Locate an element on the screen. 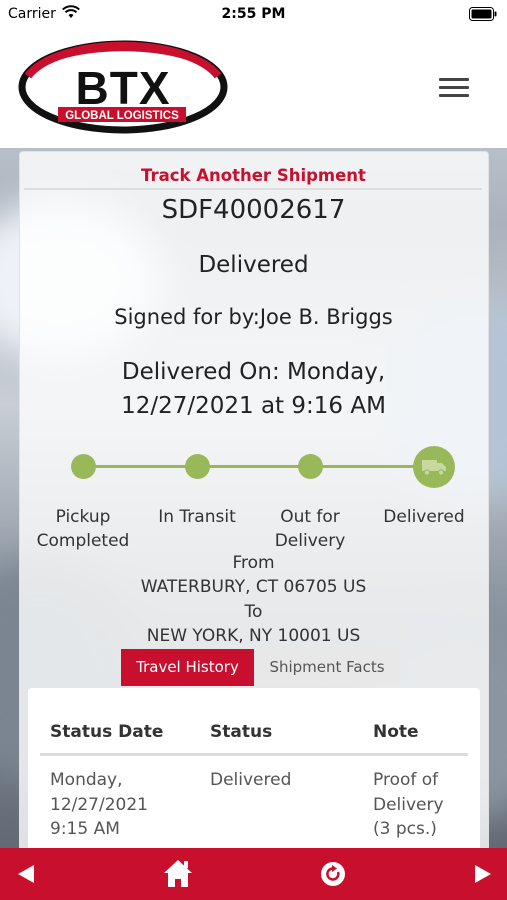  btx-logo: BTX GLOBAL LOGISTICS is located at coordinates (123, 87).